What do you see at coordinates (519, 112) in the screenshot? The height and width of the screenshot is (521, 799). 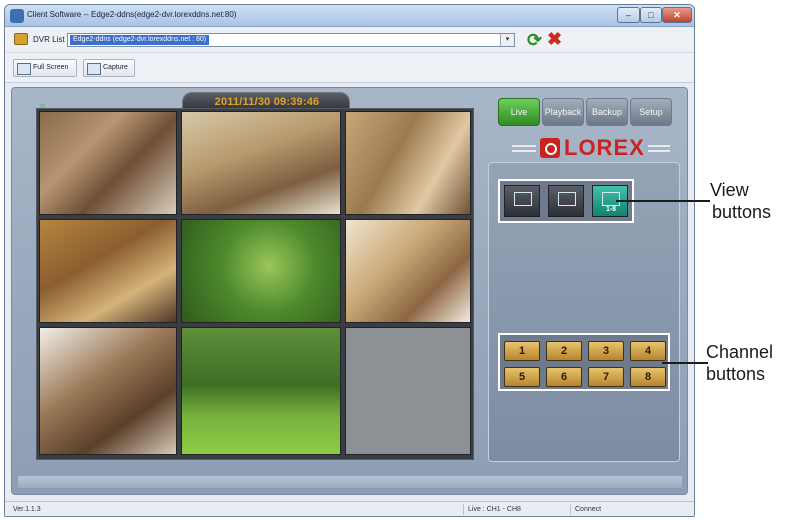 I see `tab-live: Live` at bounding box center [519, 112].